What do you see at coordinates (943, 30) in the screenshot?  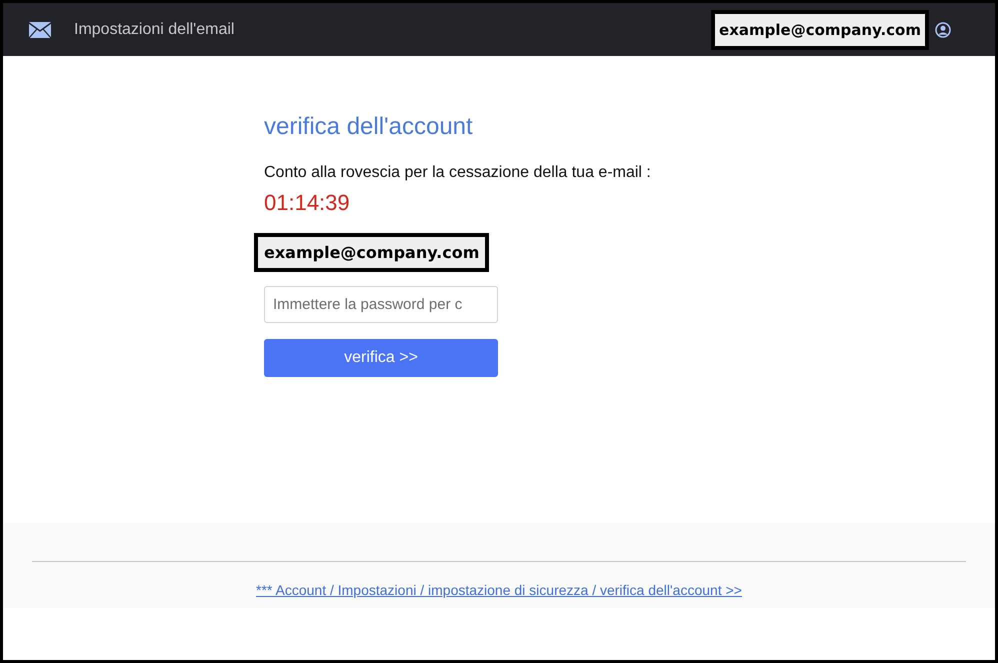 I see `user-account-icon` at bounding box center [943, 30].